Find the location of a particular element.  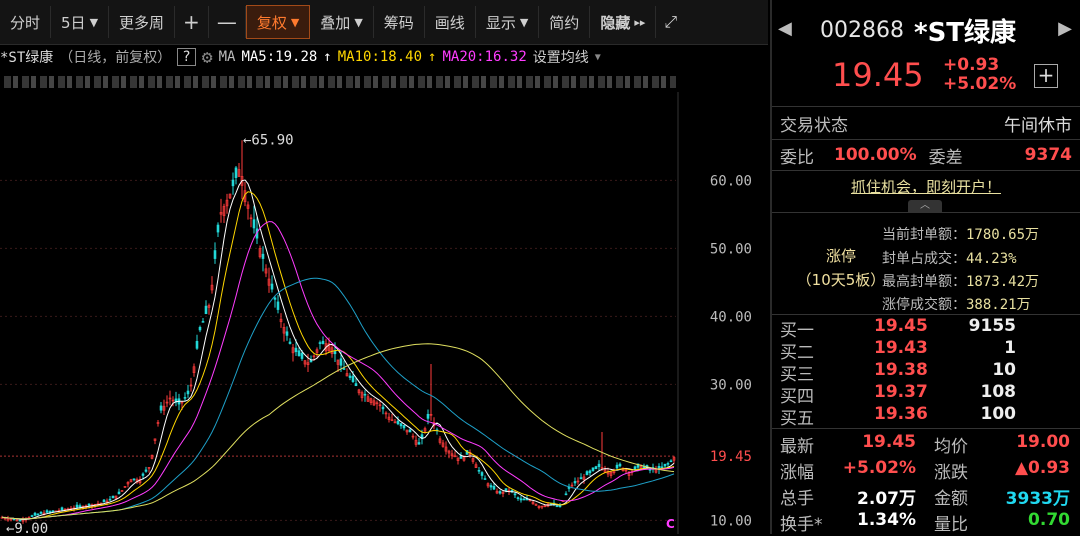

zoom-out-button: — is located at coordinates (227, 22).